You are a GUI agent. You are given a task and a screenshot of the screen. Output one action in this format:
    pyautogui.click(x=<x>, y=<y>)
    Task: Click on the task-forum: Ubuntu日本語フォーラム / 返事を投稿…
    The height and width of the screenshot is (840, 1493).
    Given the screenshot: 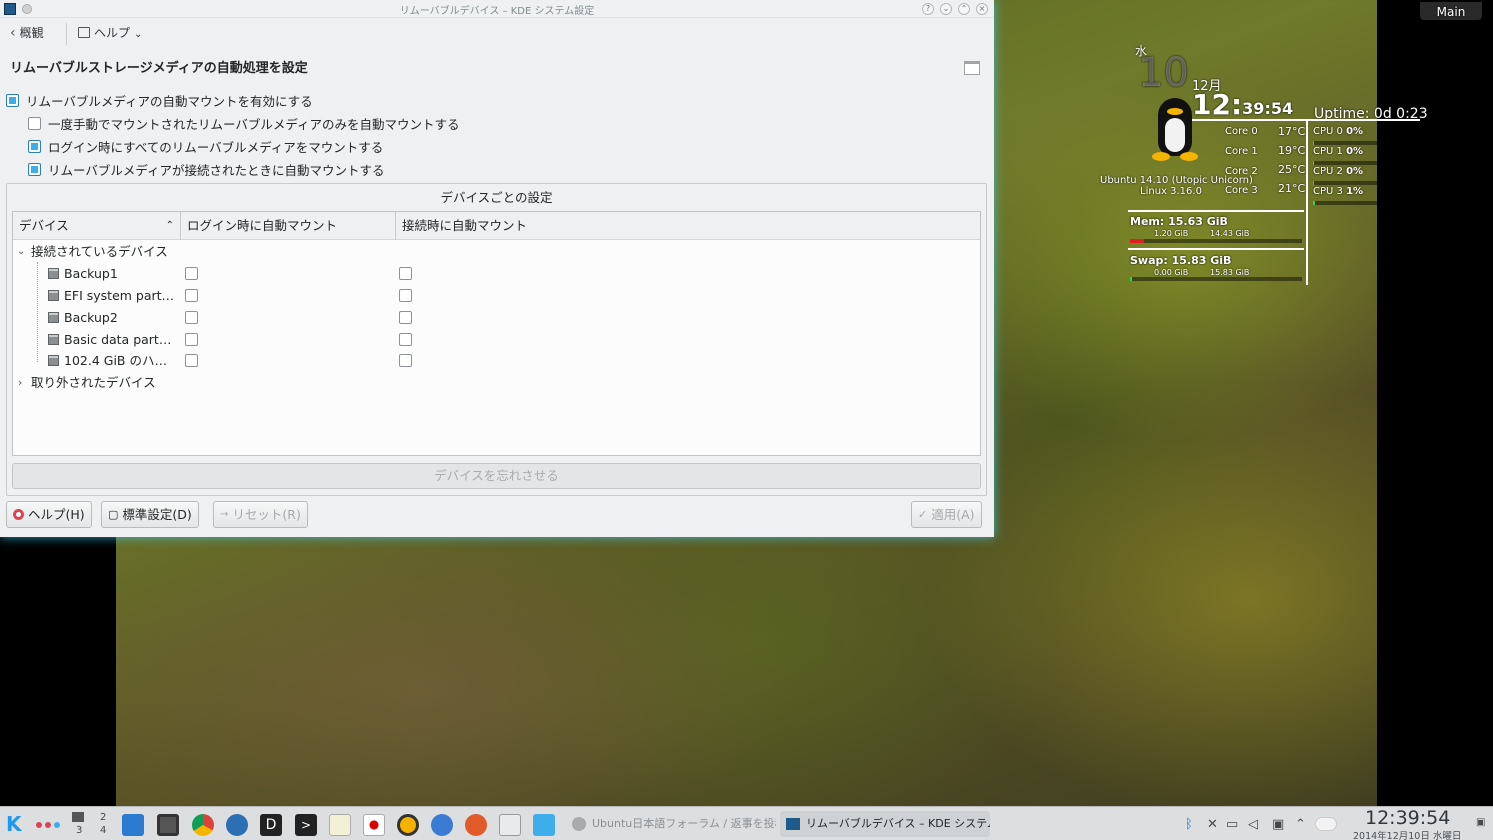 What is the action you would take?
    pyautogui.click(x=671, y=824)
    